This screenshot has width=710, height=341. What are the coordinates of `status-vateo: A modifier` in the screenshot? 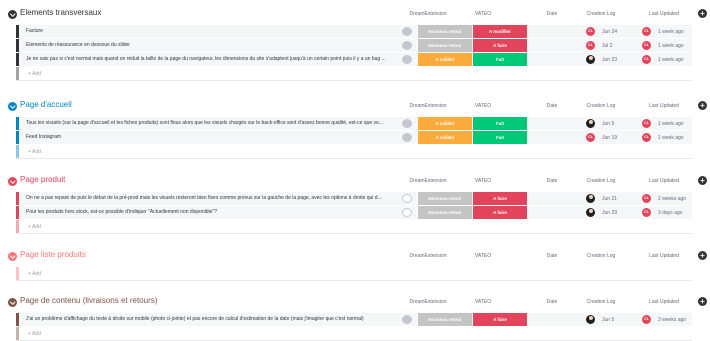 It's located at (499, 31).